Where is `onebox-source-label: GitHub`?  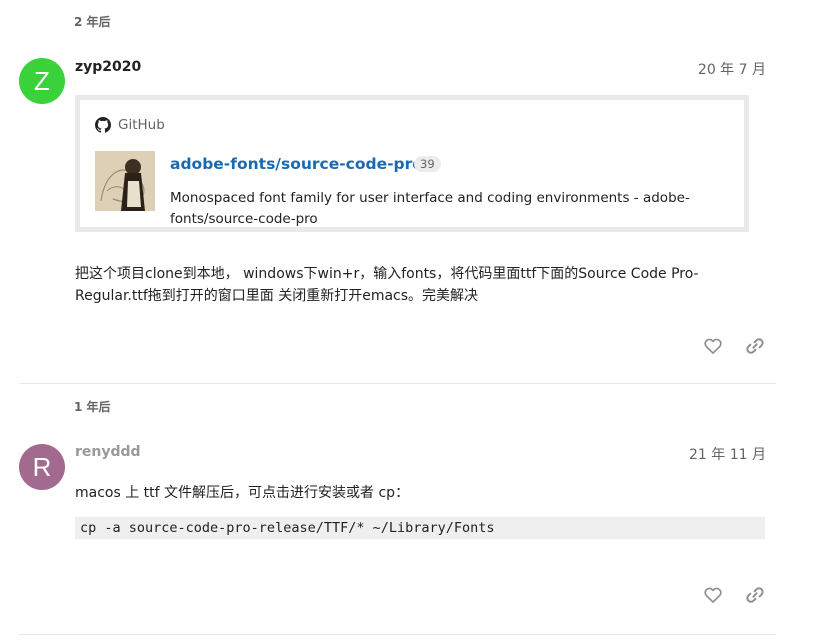 onebox-source-label: GitHub is located at coordinates (141, 125).